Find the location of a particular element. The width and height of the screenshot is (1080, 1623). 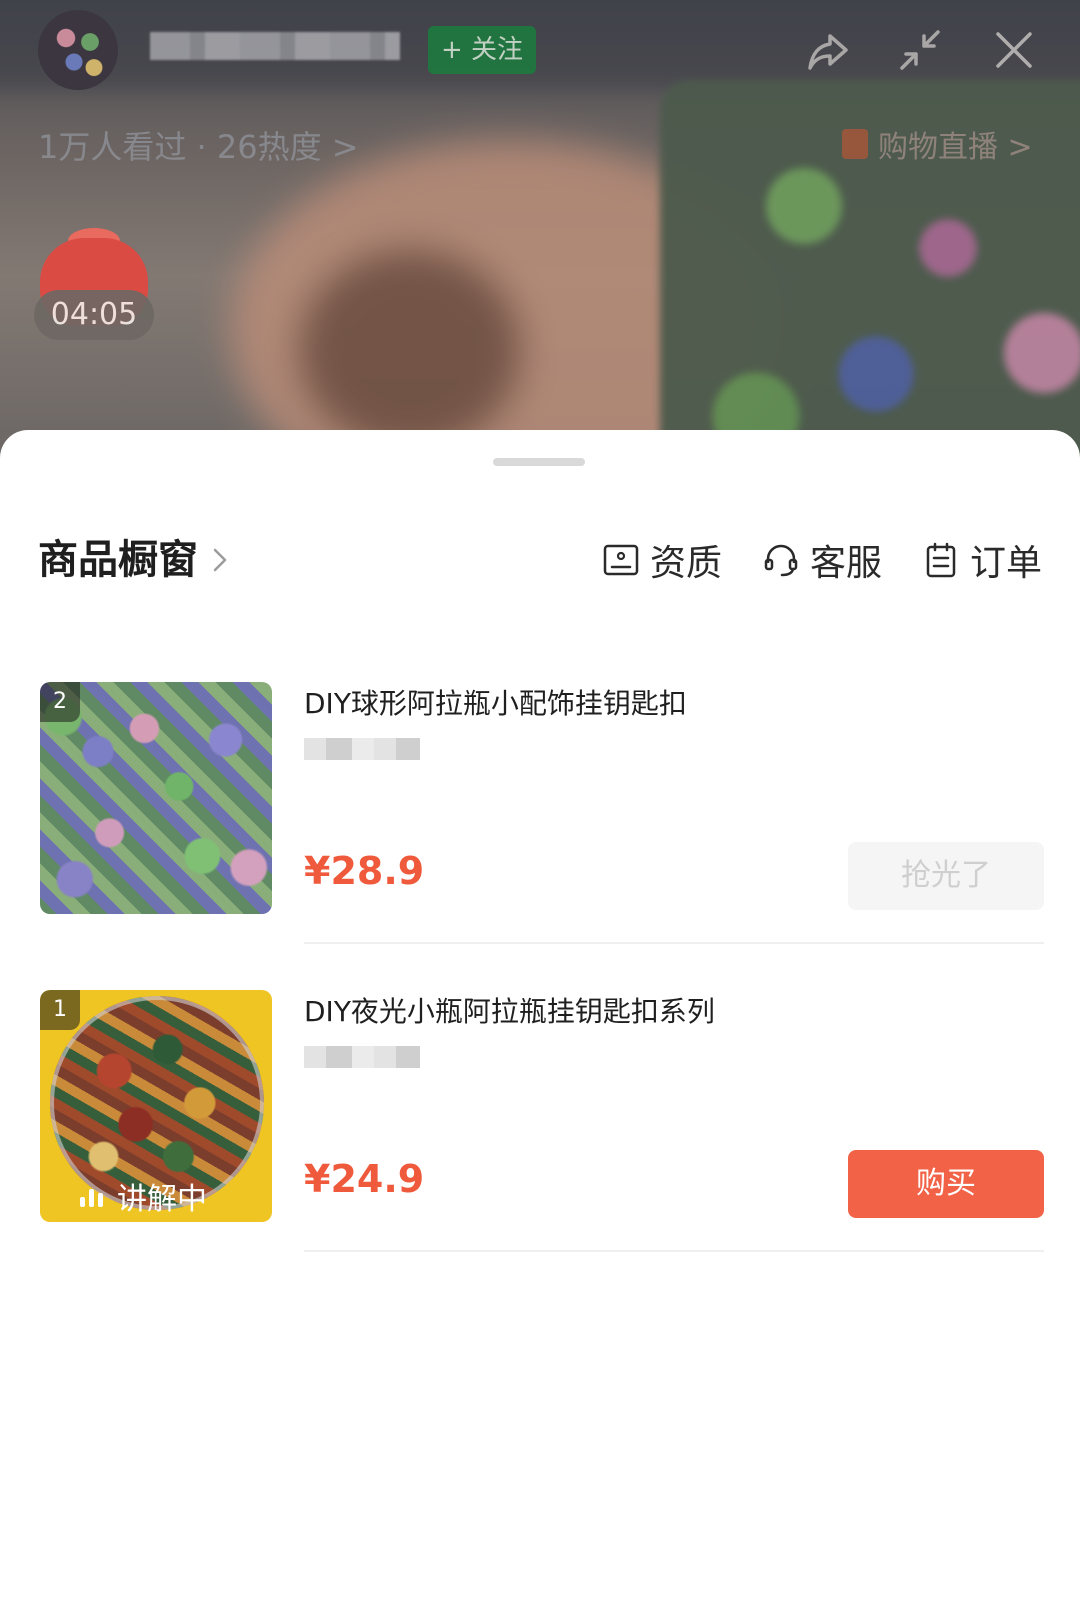

orders-button: 订单 is located at coordinates (982, 560).